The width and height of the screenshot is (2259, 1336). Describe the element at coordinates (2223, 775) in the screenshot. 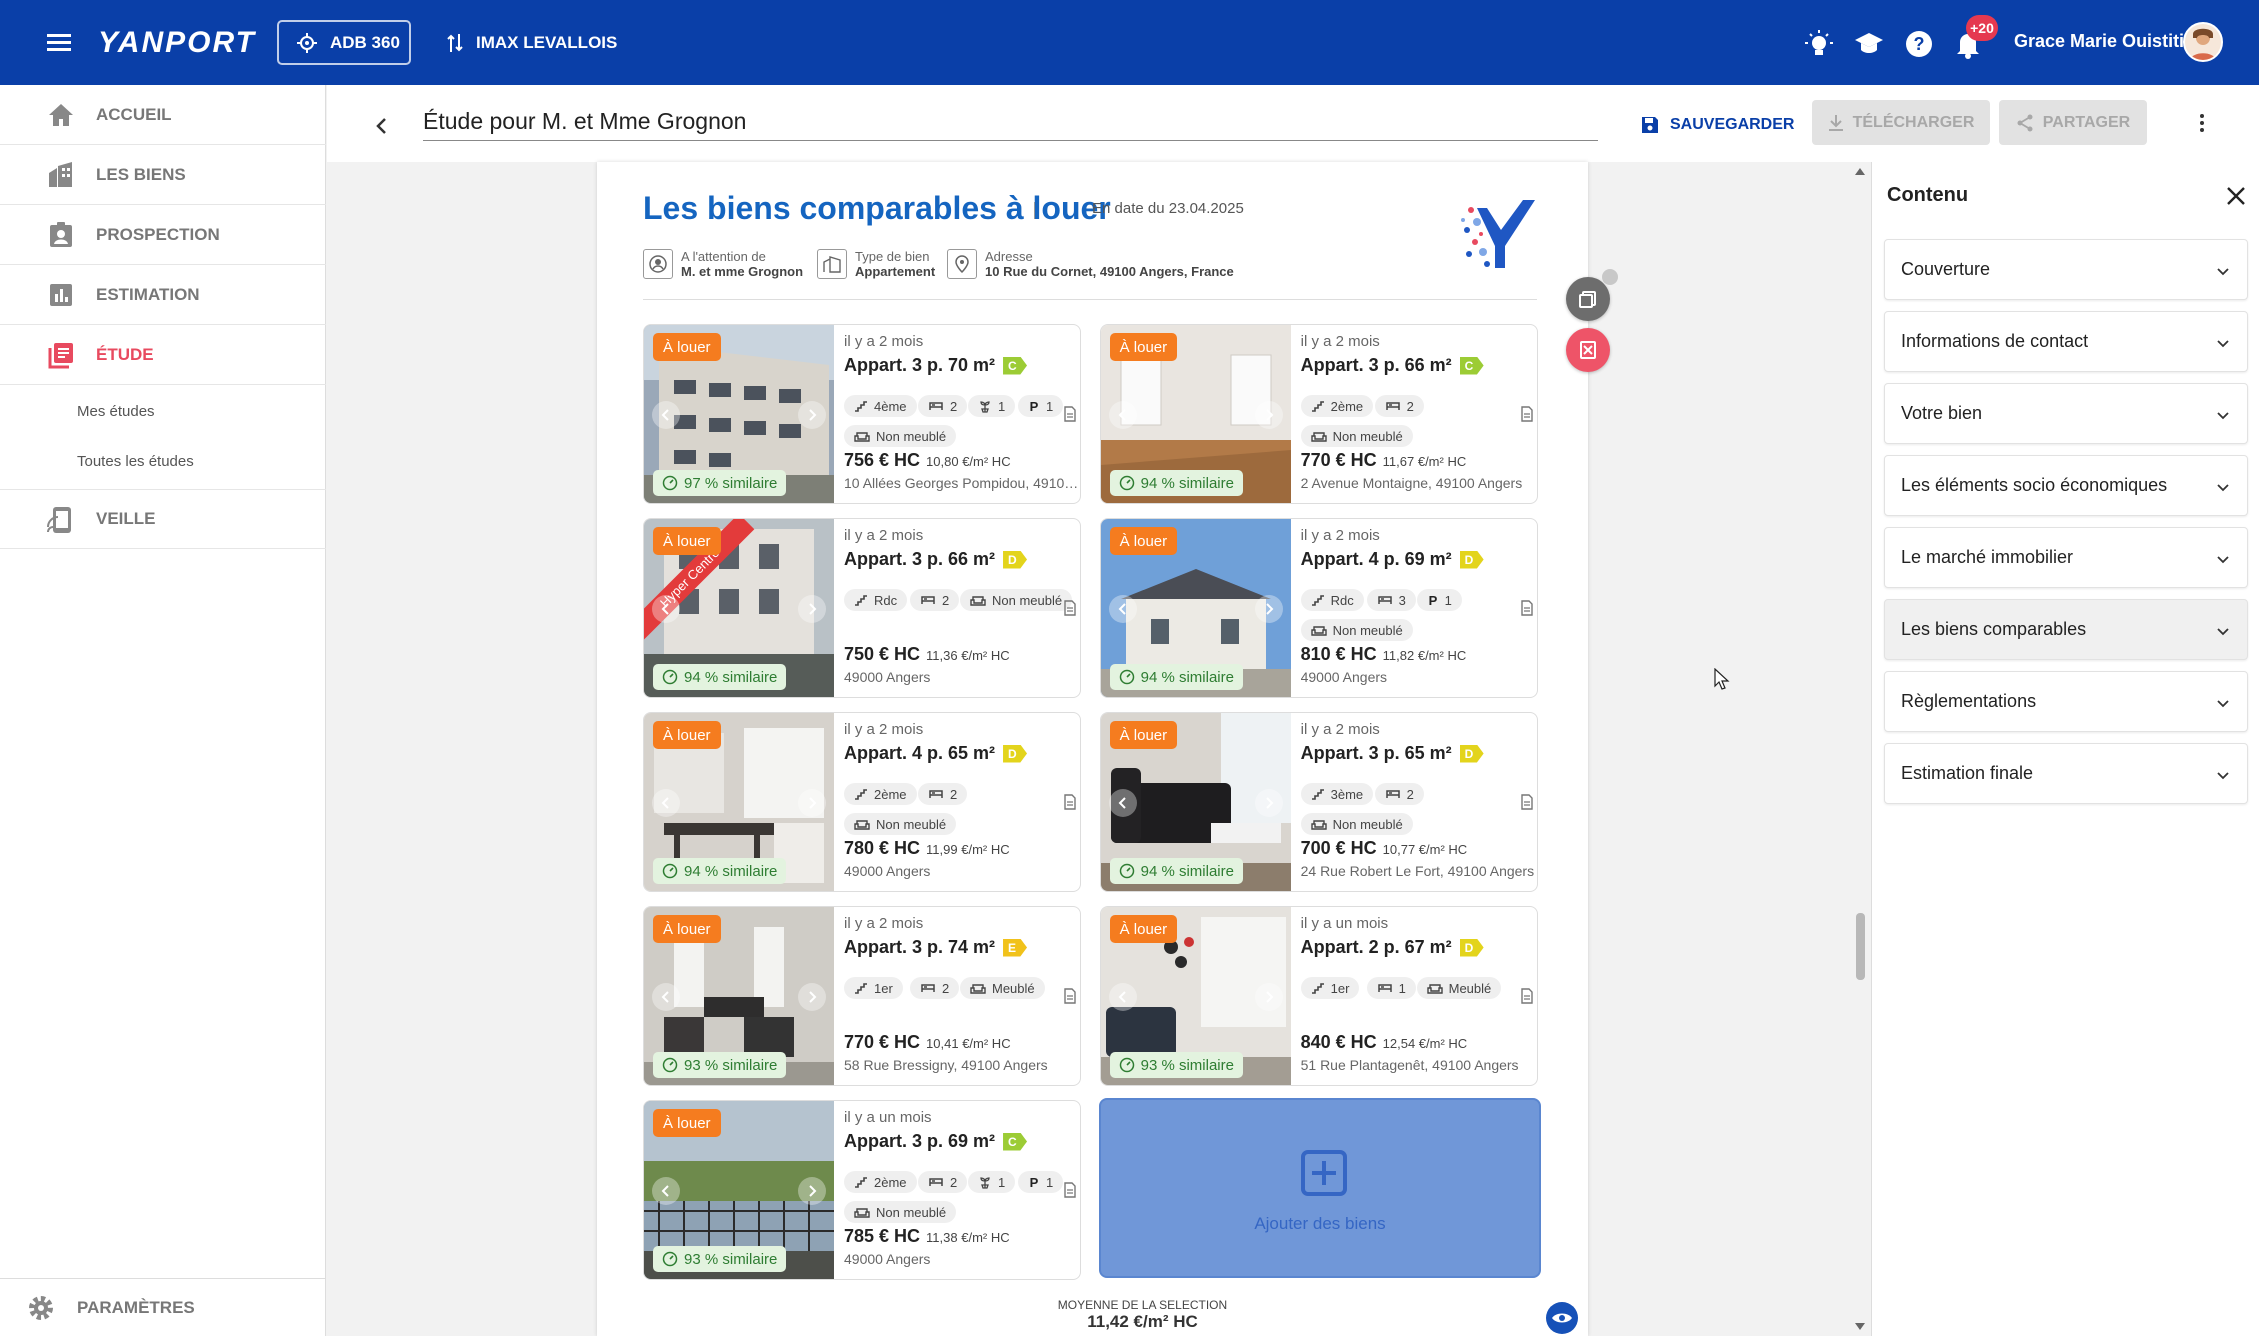

I see `chevron-down-icon` at that location.